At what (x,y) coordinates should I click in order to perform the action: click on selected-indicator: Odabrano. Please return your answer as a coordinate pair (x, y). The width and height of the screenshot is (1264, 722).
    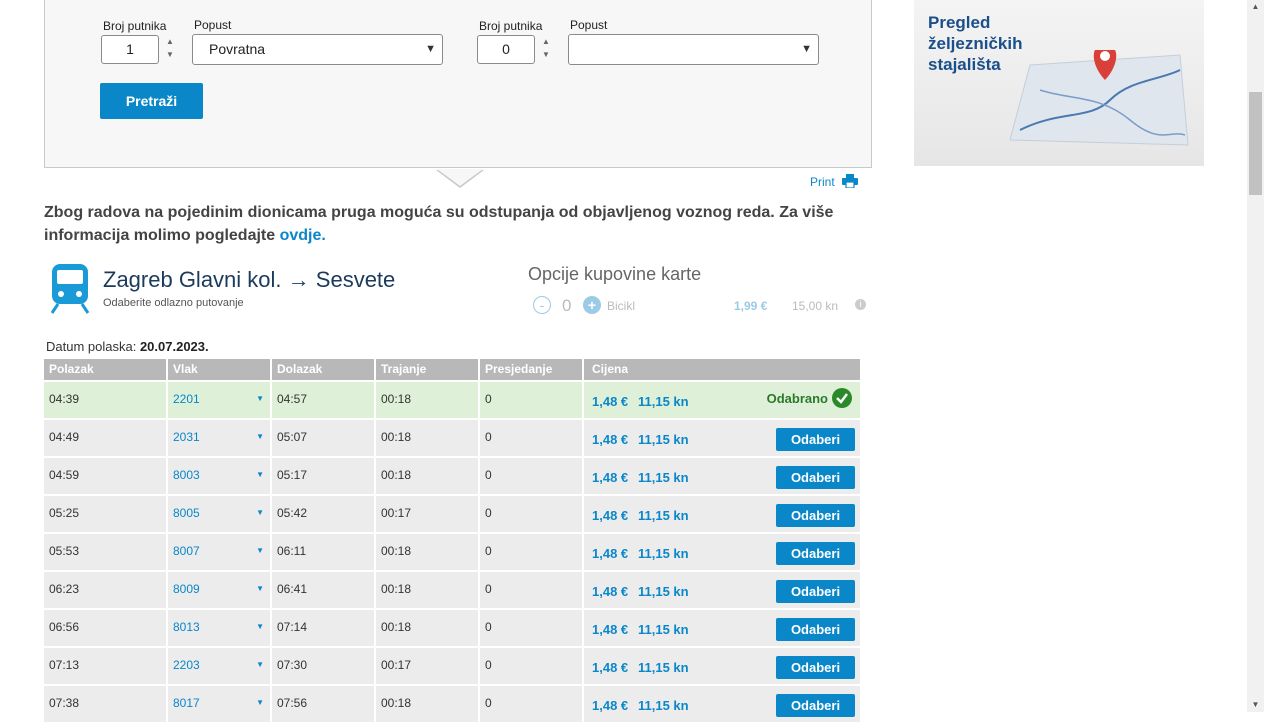
    Looking at the image, I should click on (809, 398).